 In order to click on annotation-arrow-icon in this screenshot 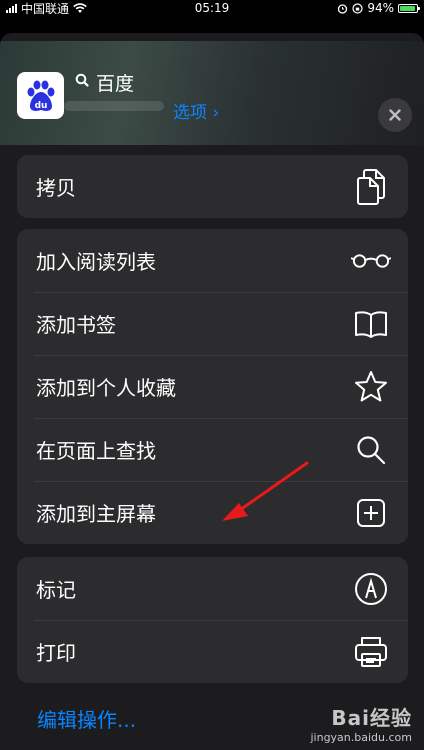, I will do `click(265, 491)`.